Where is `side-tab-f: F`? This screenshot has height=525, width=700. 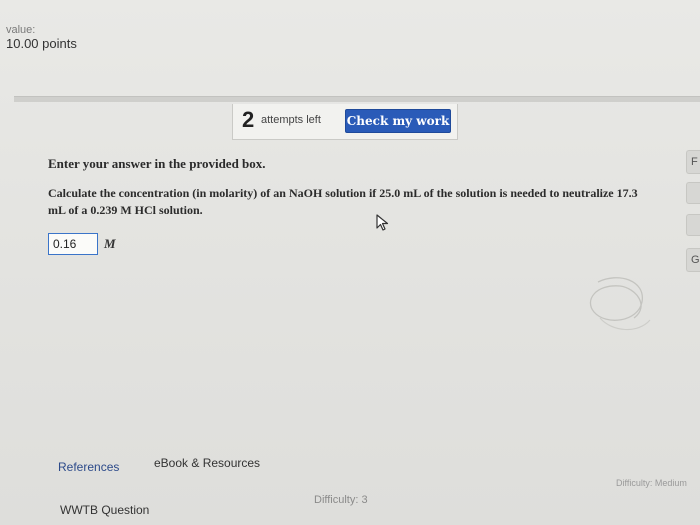 side-tab-f: F is located at coordinates (693, 162).